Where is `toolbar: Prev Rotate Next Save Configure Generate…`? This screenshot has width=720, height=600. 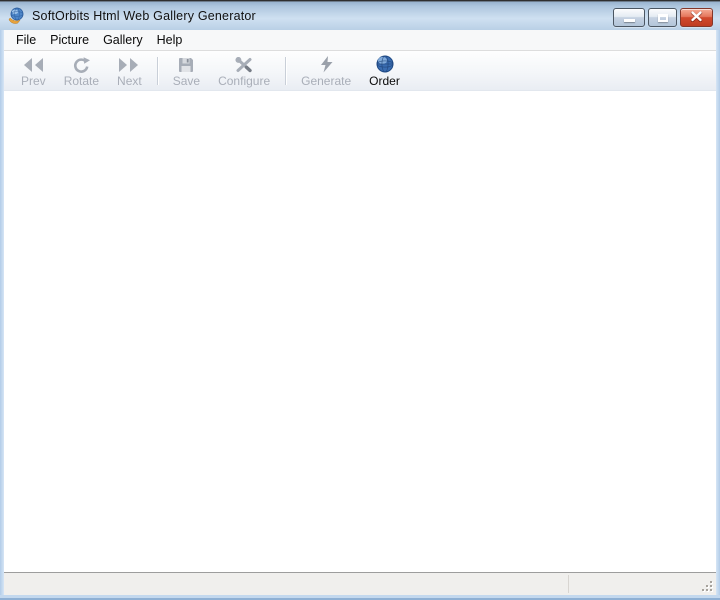 toolbar: Prev Rotate Next Save Configure Generate… is located at coordinates (360, 71).